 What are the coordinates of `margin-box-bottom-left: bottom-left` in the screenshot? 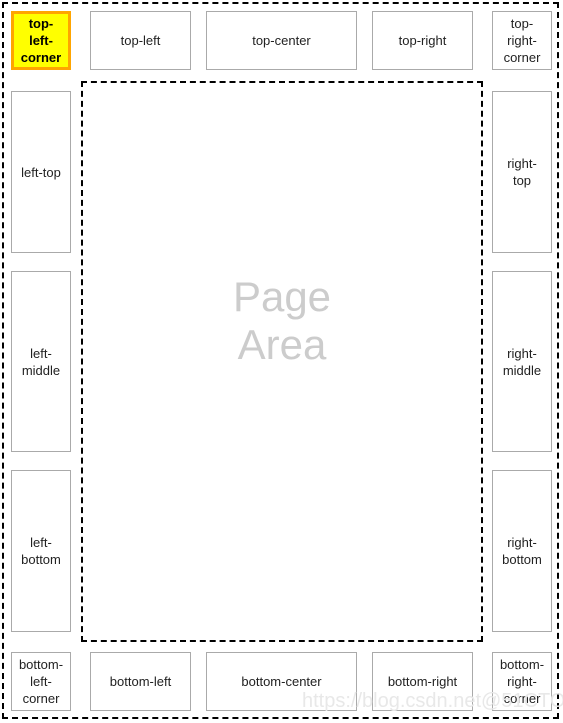 It's located at (140, 681).